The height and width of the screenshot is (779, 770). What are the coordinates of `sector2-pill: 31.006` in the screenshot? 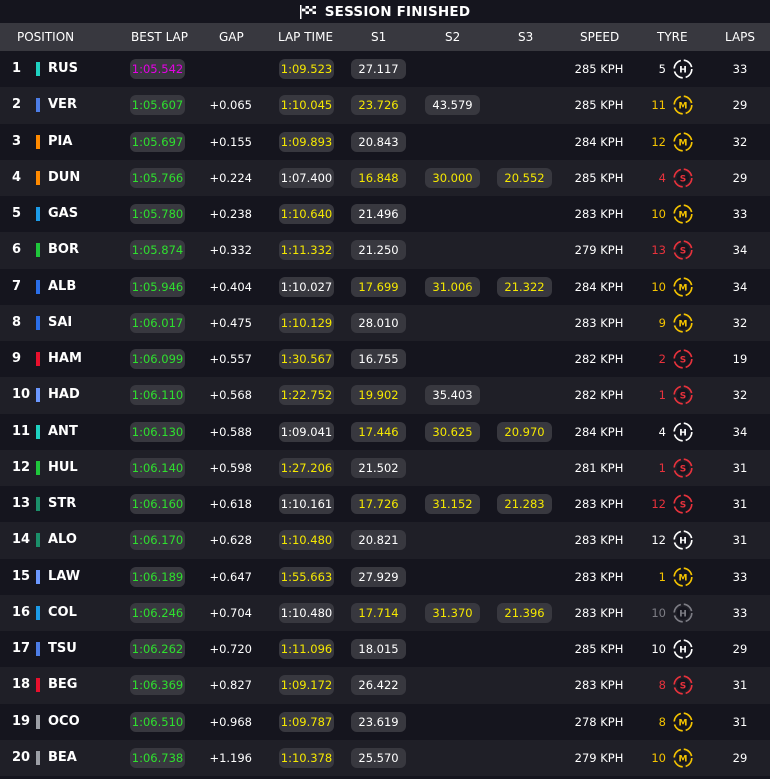 It's located at (452, 286).